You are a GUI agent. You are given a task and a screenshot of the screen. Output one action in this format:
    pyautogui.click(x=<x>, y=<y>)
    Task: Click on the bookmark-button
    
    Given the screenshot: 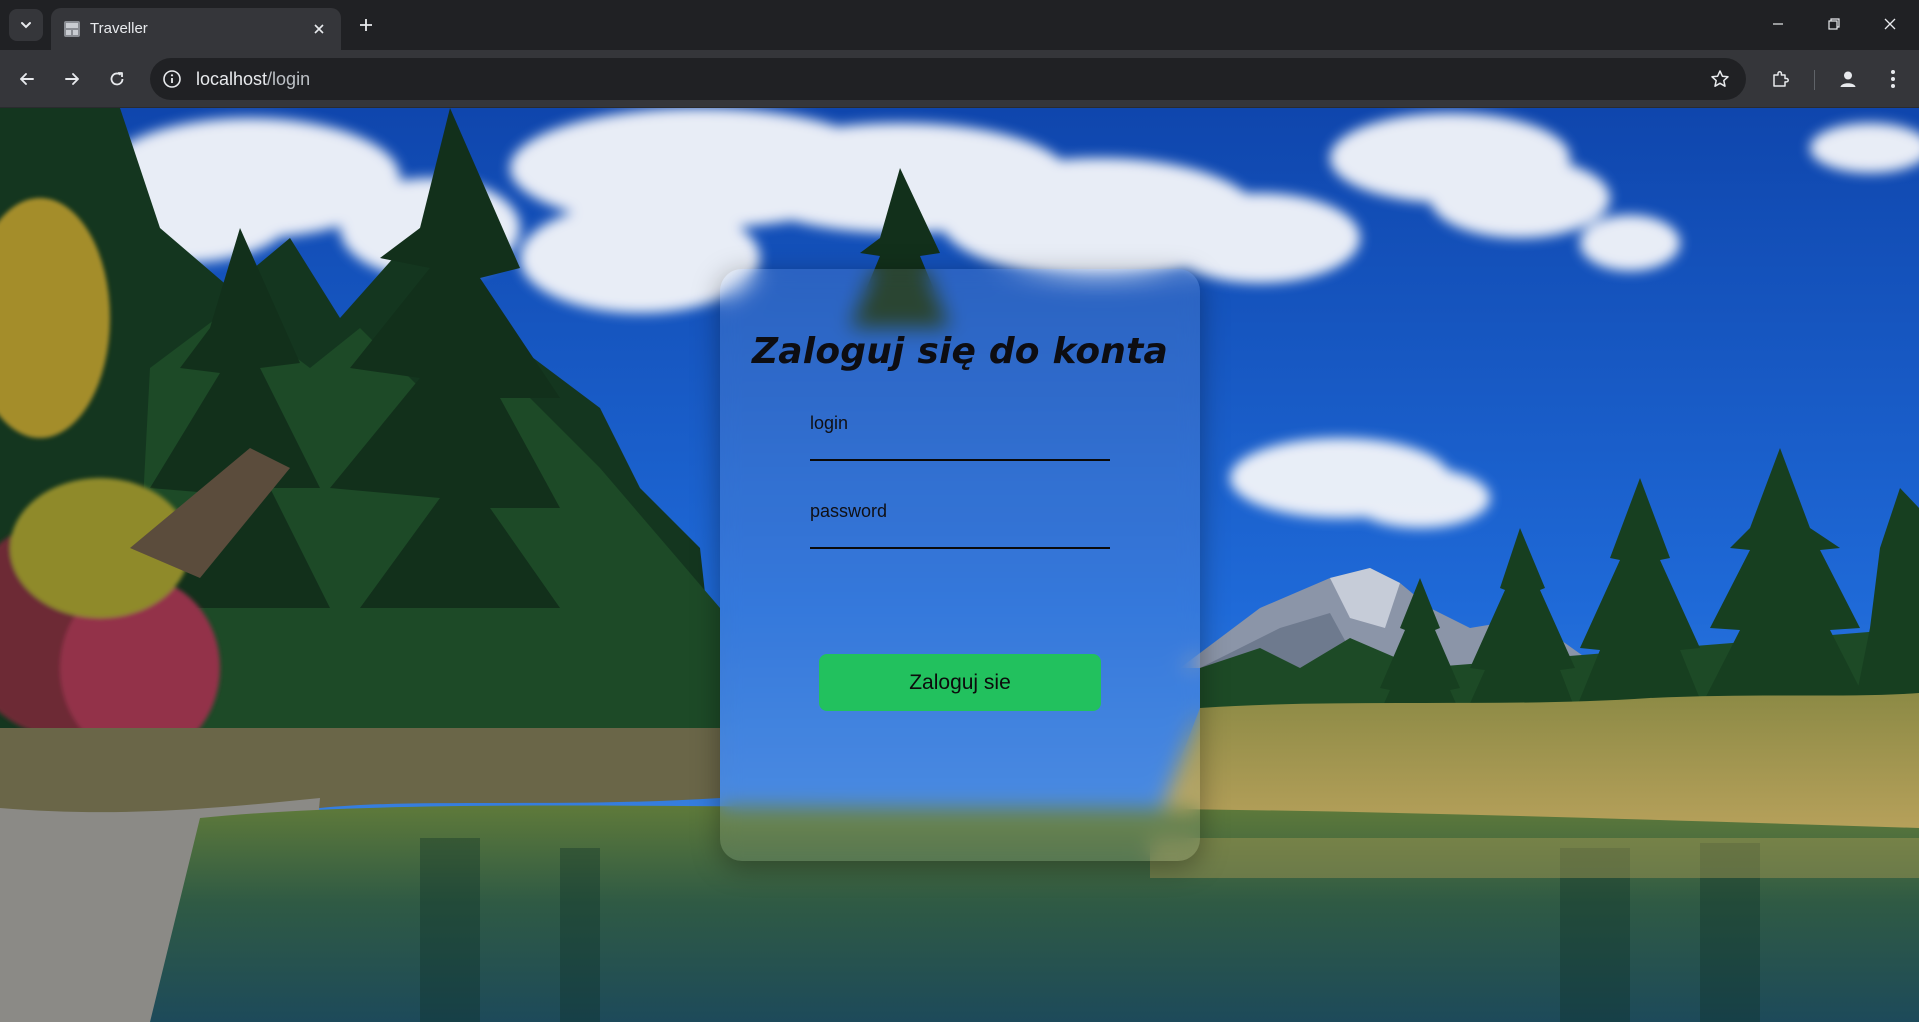 What is the action you would take?
    pyautogui.click(x=1720, y=79)
    